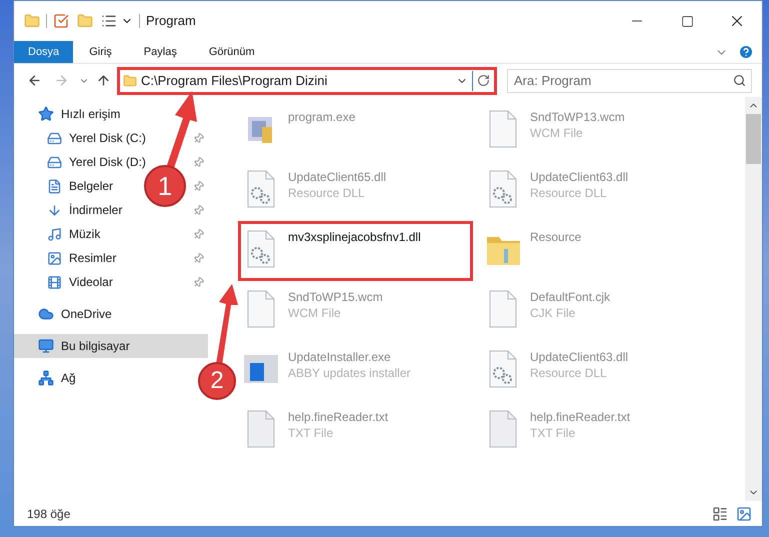 The height and width of the screenshot is (537, 769). Describe the element at coordinates (80, 282) in the screenshot. I see `sidebar-item: Videolar` at that location.